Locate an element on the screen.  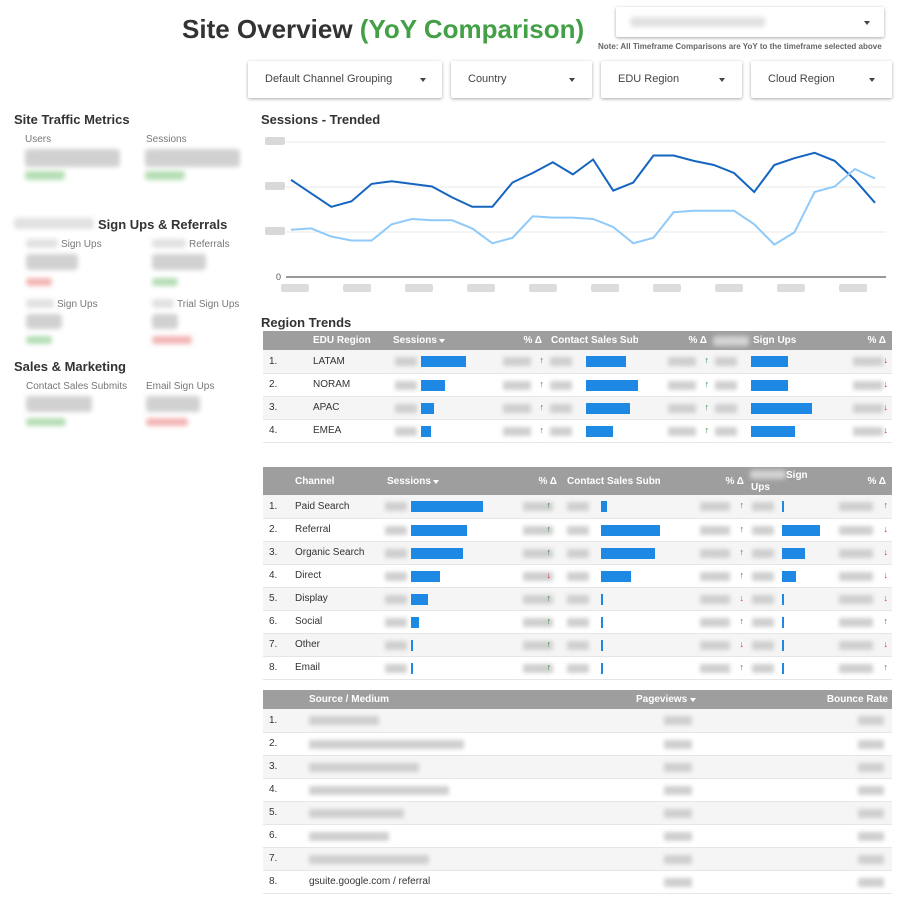
signups-label-prefix is located at coordinates (40, 303).